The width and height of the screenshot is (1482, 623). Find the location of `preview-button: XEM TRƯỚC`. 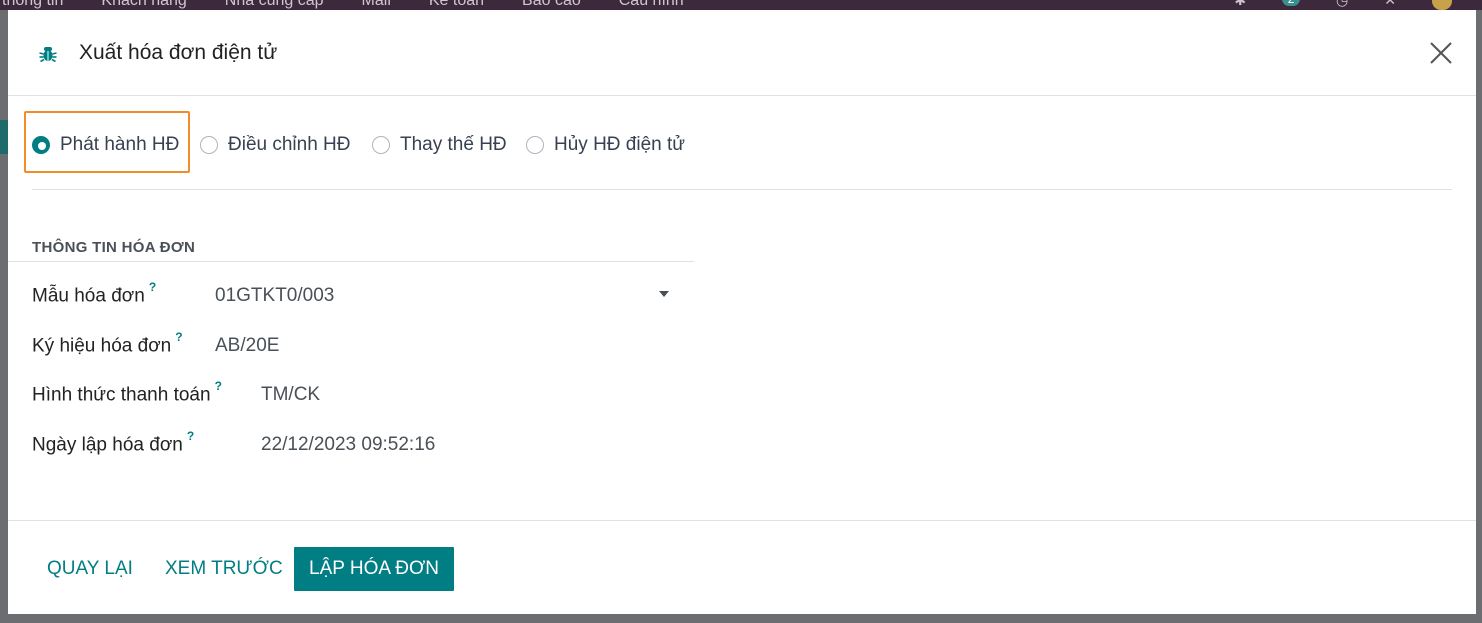

preview-button: XEM TRƯỚC is located at coordinates (224, 569).